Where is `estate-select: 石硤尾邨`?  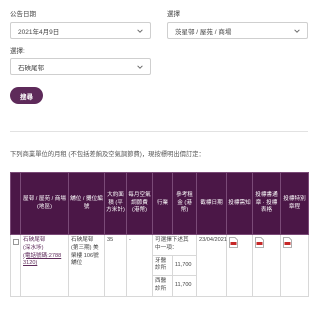
estate-select: 石硤尾邨 is located at coordinates (80, 66).